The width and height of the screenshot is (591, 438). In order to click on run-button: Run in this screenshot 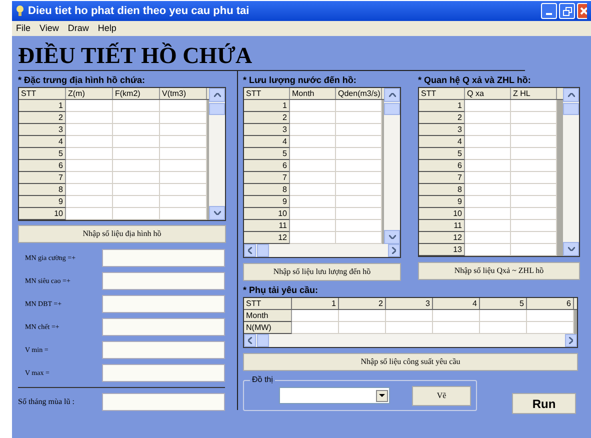, I will do `click(544, 403)`.